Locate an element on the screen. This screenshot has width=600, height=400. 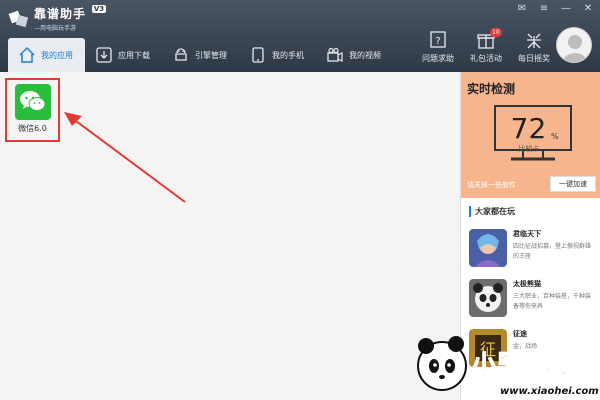
close-icon: ✕ is located at coordinates (588, 8).